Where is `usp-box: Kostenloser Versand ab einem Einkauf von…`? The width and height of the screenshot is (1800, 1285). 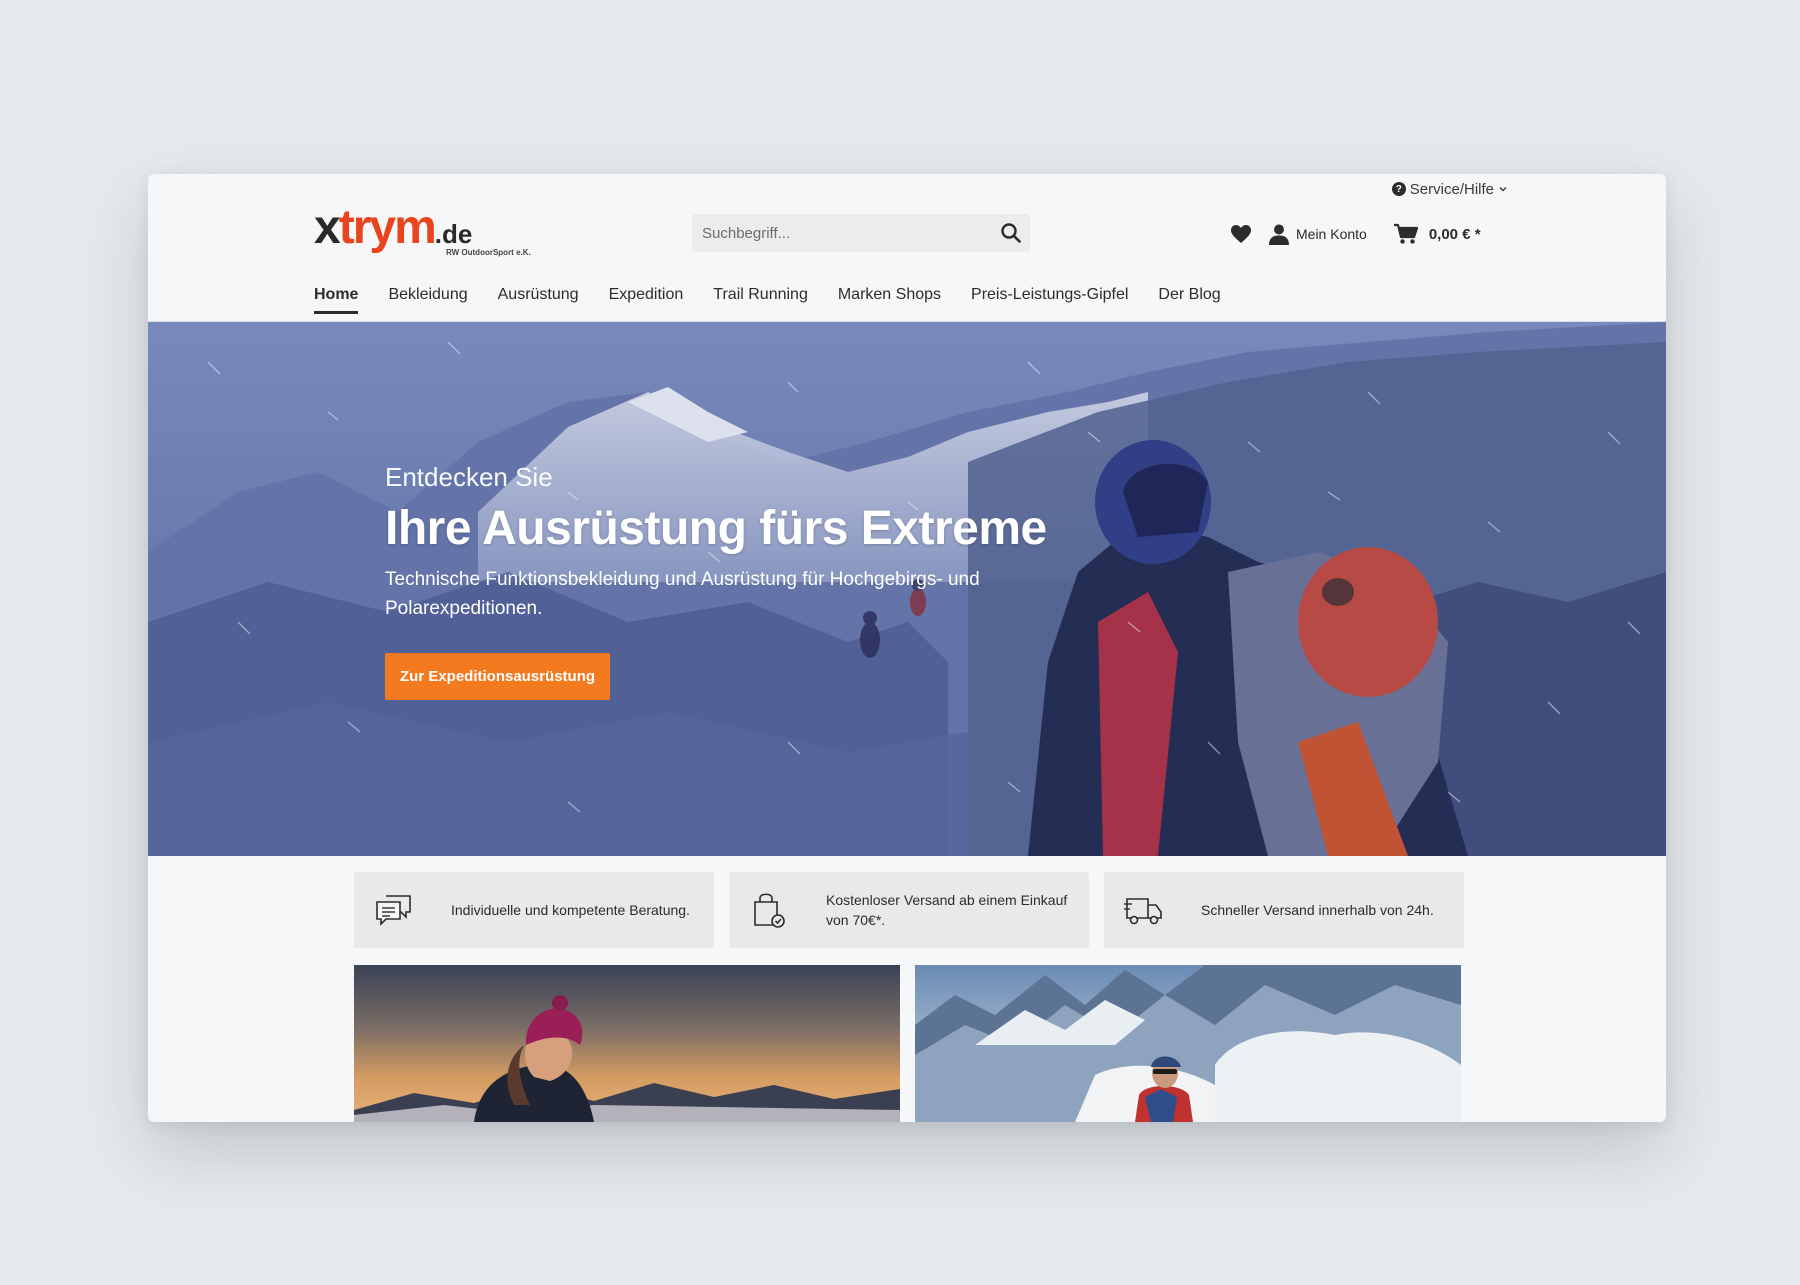
usp-box: Kostenloser Versand ab einem Einkauf von… is located at coordinates (909, 910).